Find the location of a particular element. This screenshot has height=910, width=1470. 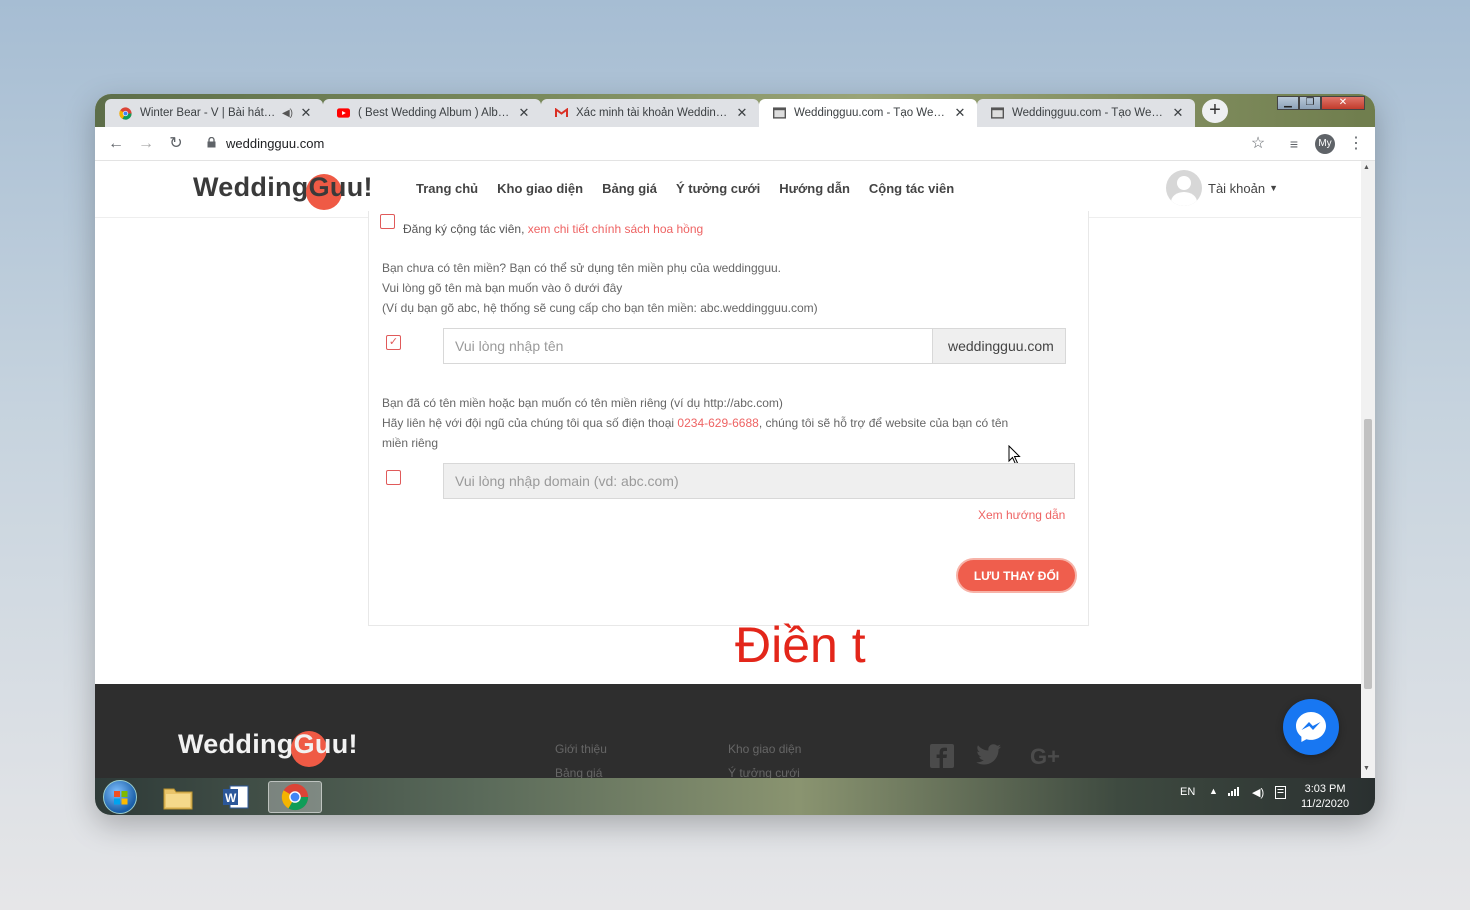

minimize-button: ▁ is located at coordinates (1288, 103).